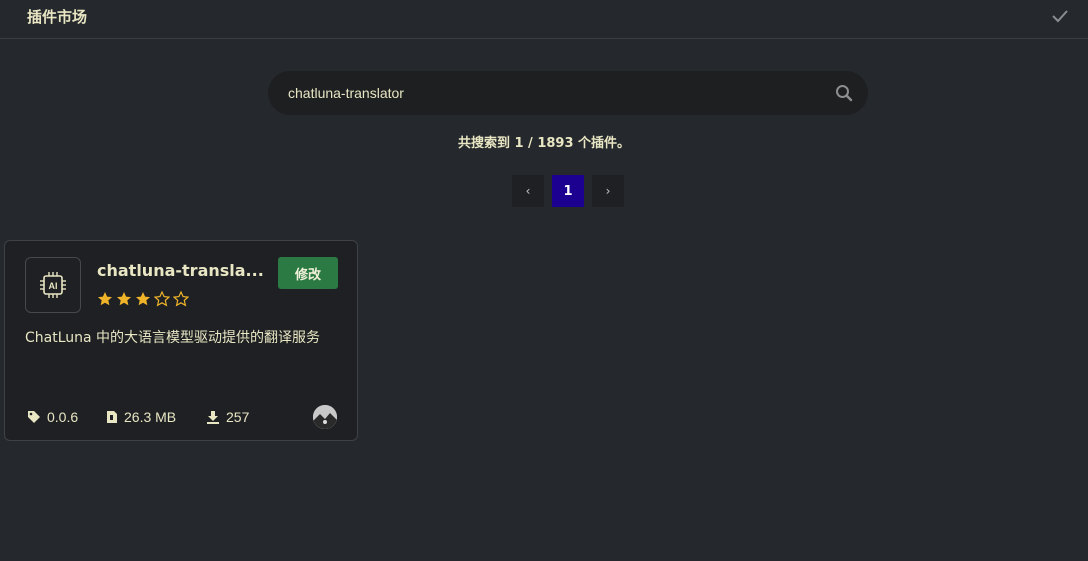  I want to click on page-title: 插件市场, so click(57, 17).